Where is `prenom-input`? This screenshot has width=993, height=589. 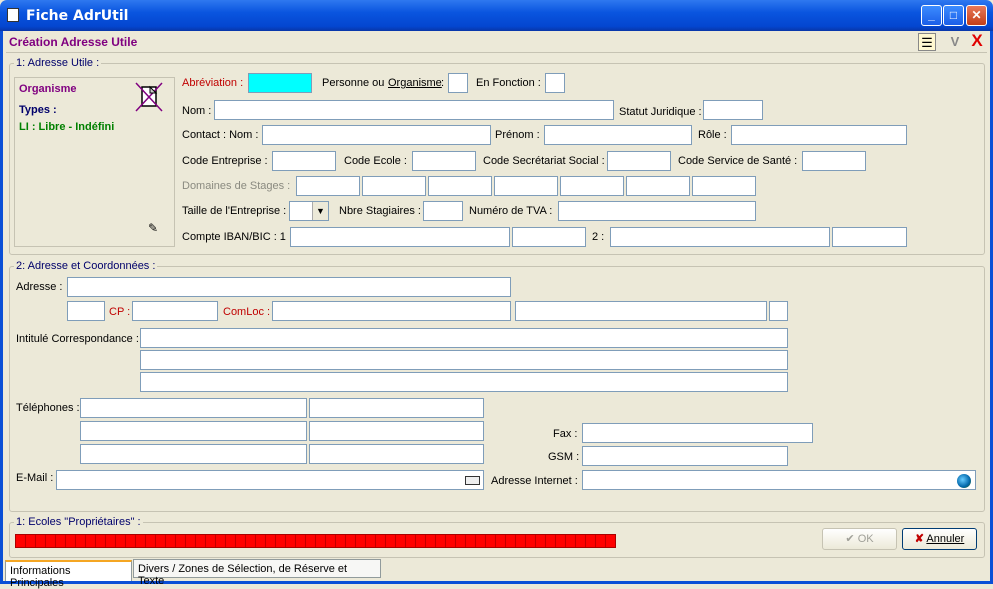
prenom-input is located at coordinates (618, 135).